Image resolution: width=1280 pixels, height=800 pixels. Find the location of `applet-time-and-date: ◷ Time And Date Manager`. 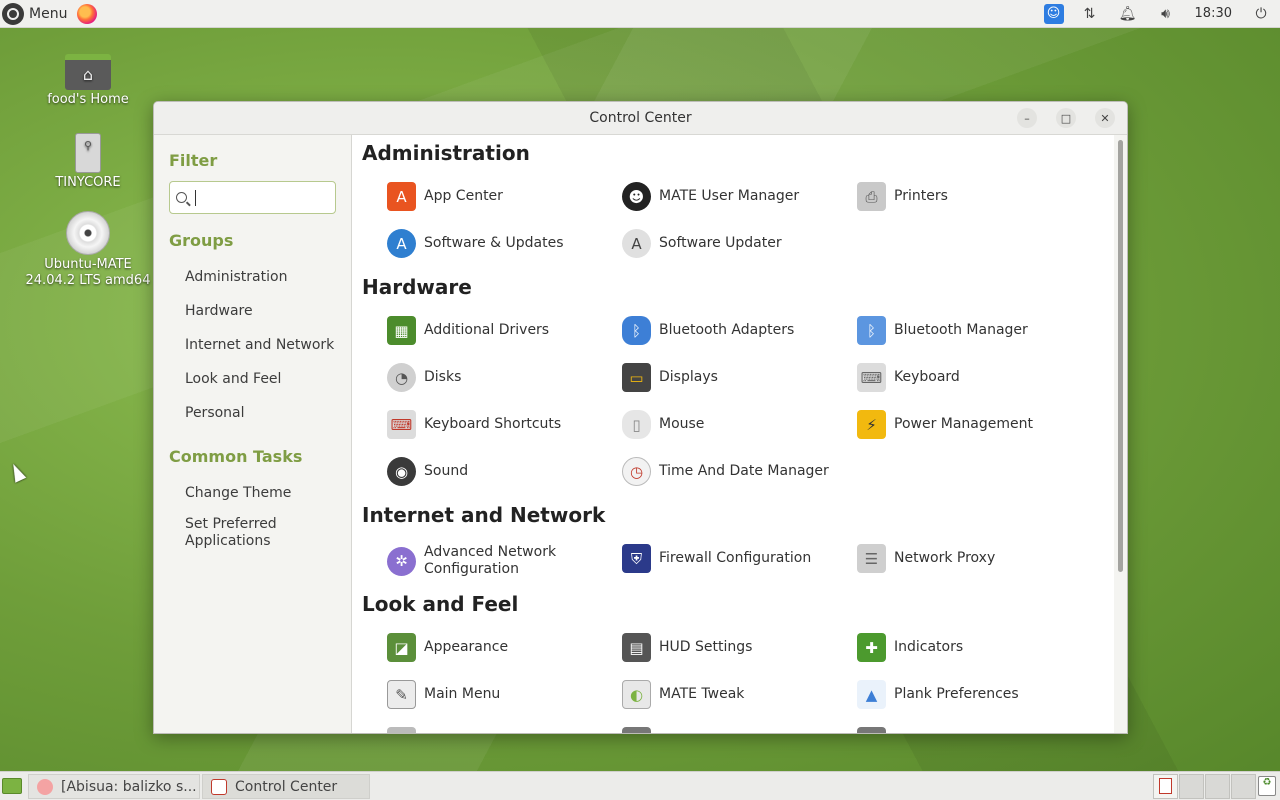

applet-time-and-date: ◷ Time And Date Manager is located at coordinates (734, 471).